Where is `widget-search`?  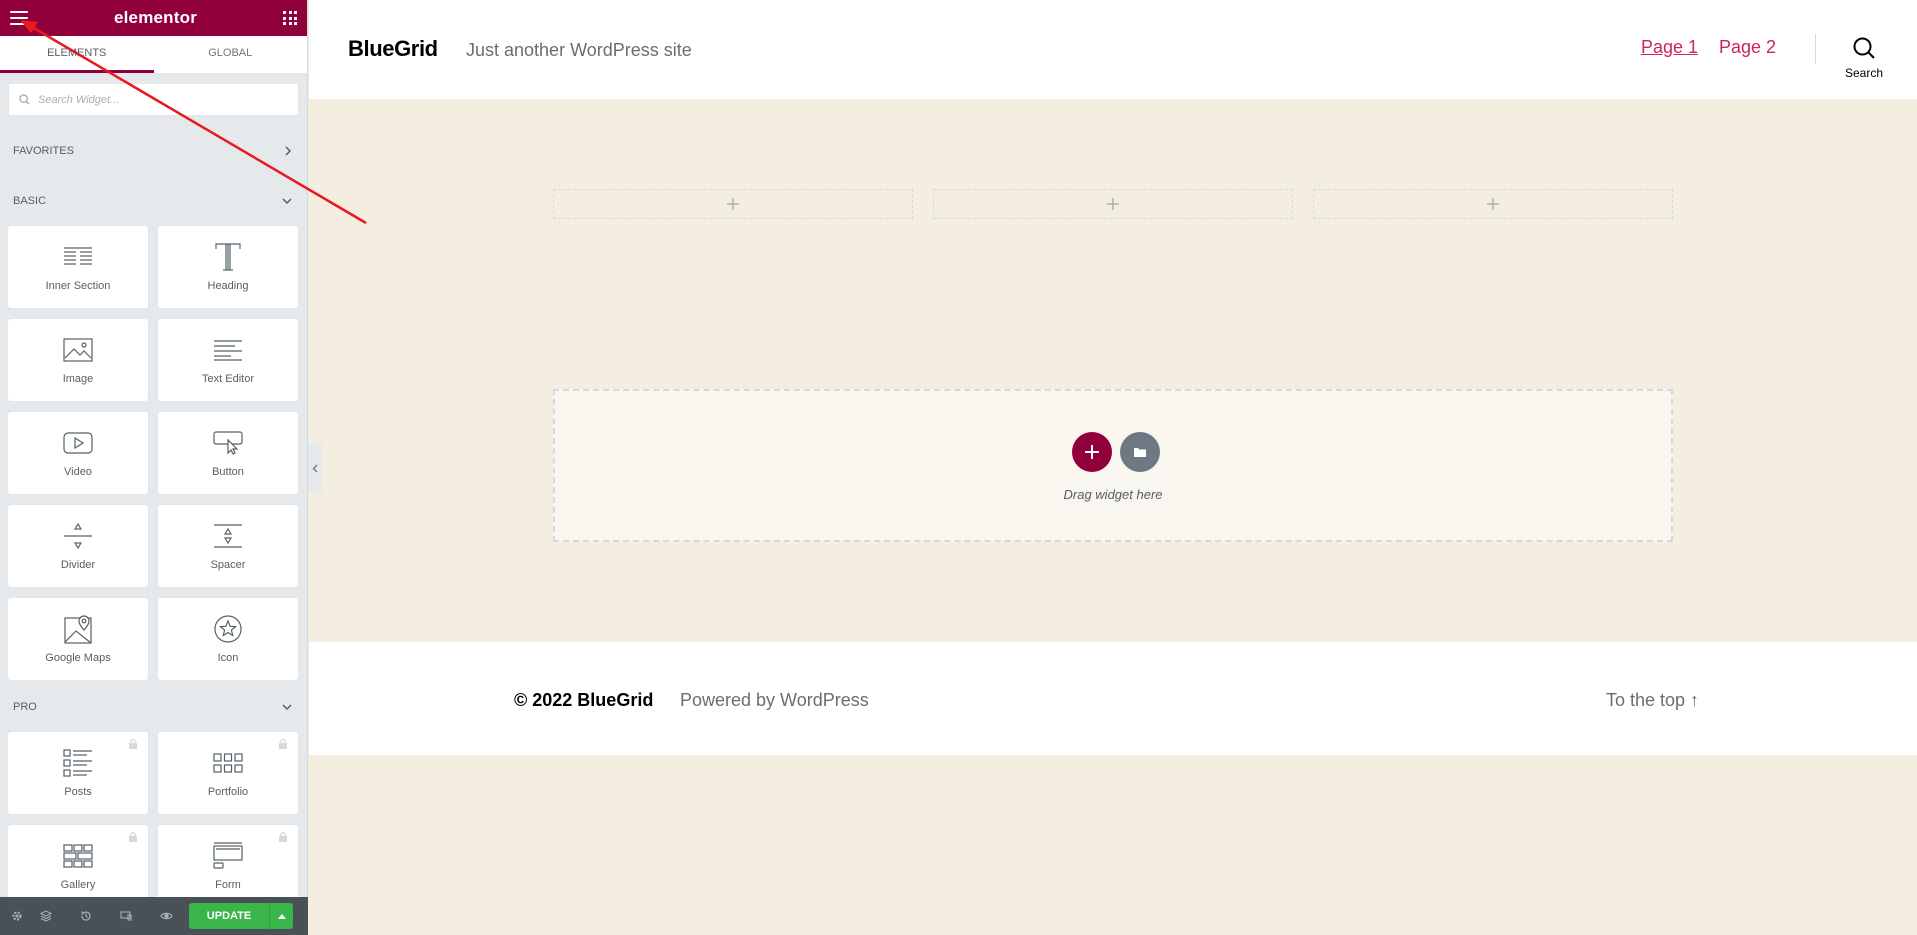
widget-search is located at coordinates (153, 99).